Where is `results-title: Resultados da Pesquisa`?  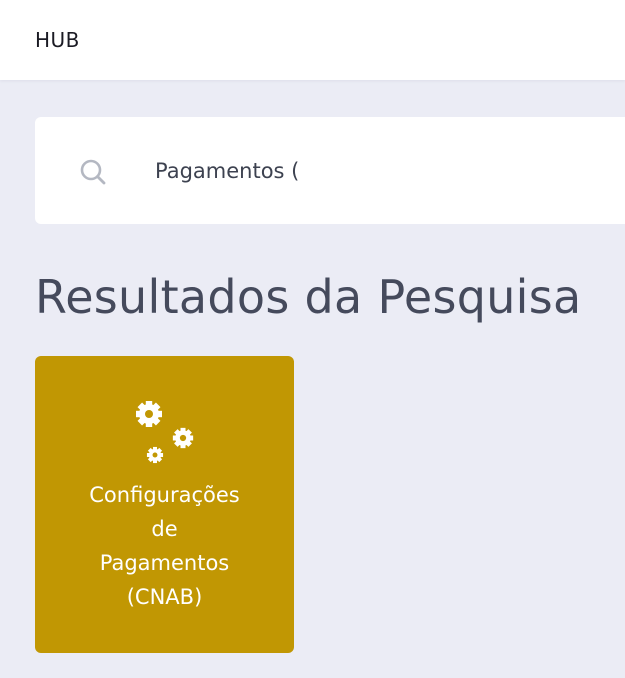 results-title: Resultados da Pesquisa is located at coordinates (308, 297).